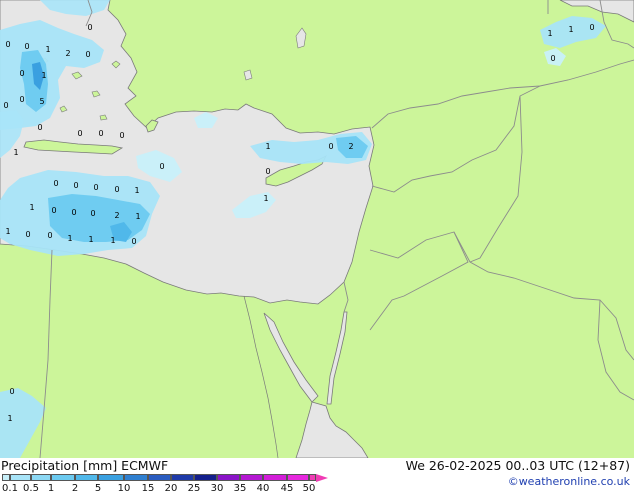  I want to click on legend-tick: 2, so click(75, 488).